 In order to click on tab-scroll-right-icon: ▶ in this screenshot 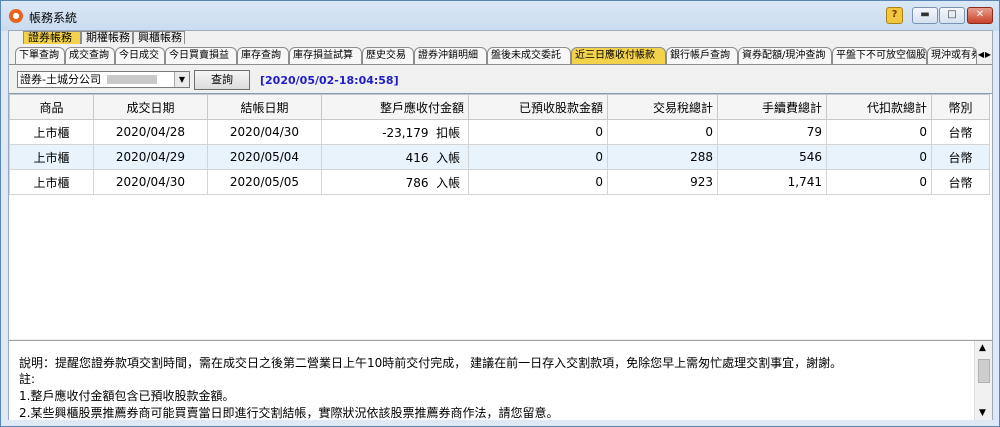, I will do `click(988, 55)`.